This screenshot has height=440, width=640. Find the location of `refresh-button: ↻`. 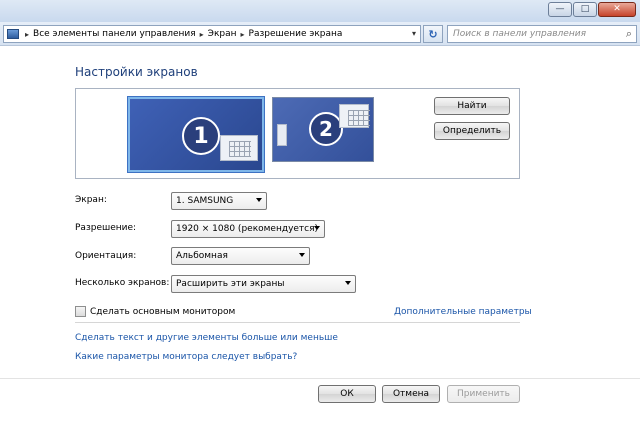

refresh-button: ↻ is located at coordinates (433, 34).